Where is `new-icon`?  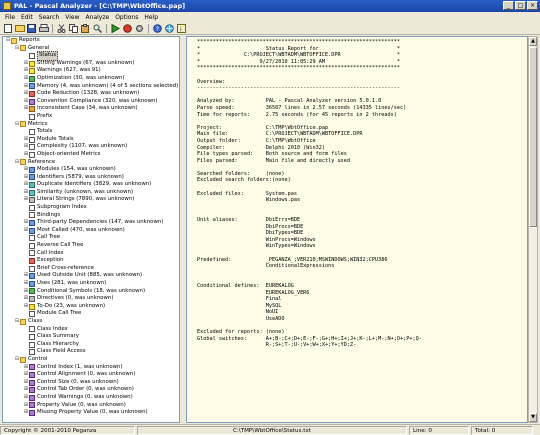 new-icon is located at coordinates (7, 28).